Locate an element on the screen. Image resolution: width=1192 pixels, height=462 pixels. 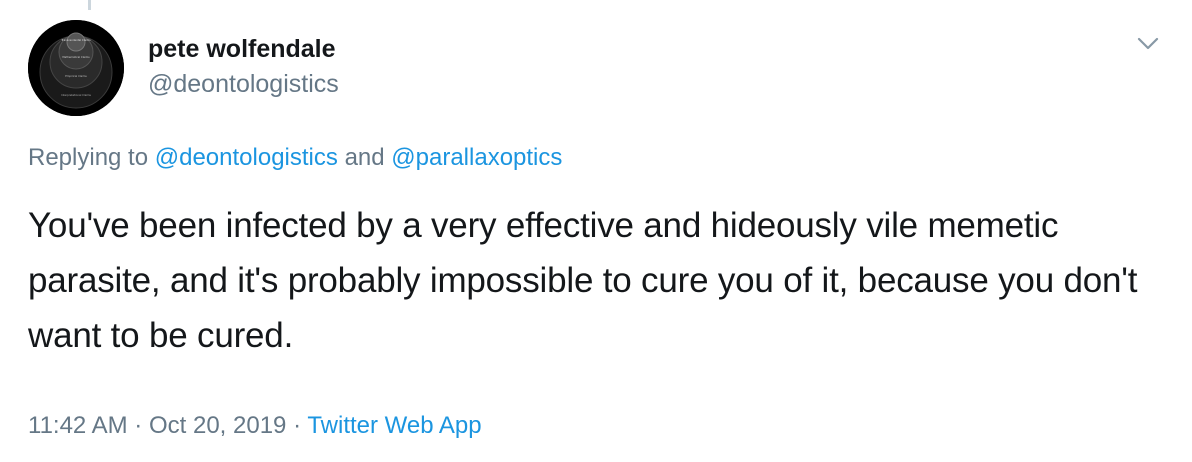
author-block: pete wolfendale @deontologistics is located at coordinates (243, 66).